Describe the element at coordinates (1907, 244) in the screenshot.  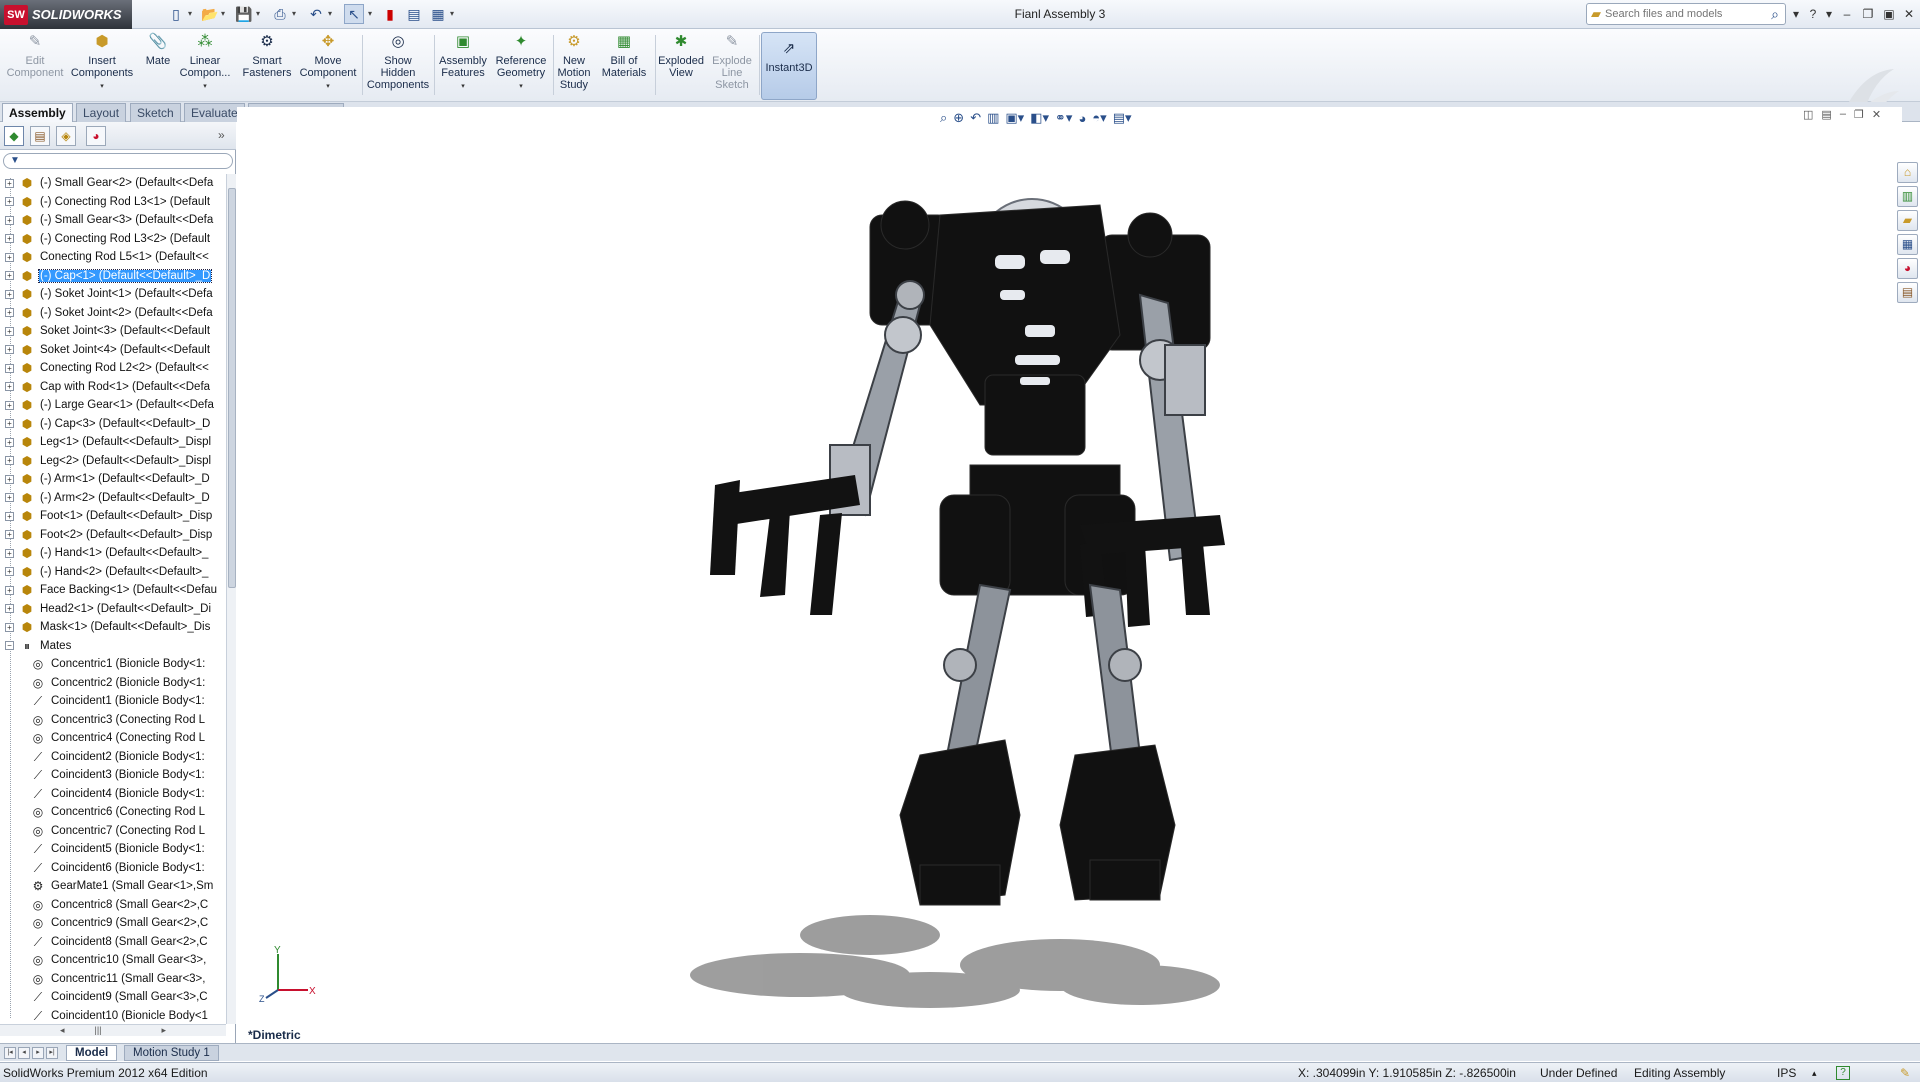
I see `view-palette-icon: ▦` at that location.